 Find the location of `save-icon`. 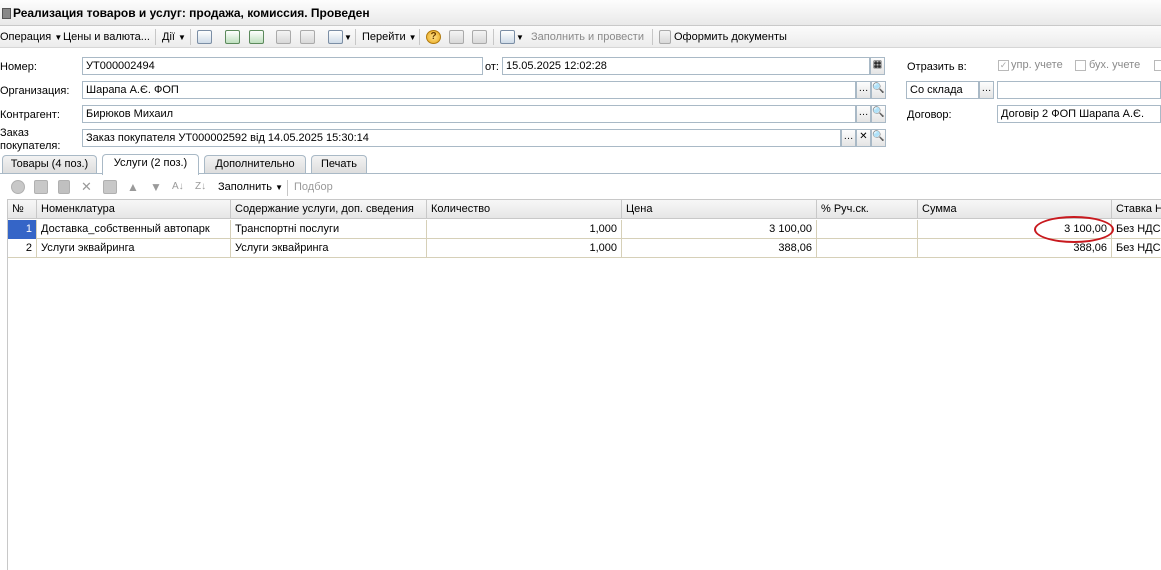

save-icon is located at coordinates (232, 37).